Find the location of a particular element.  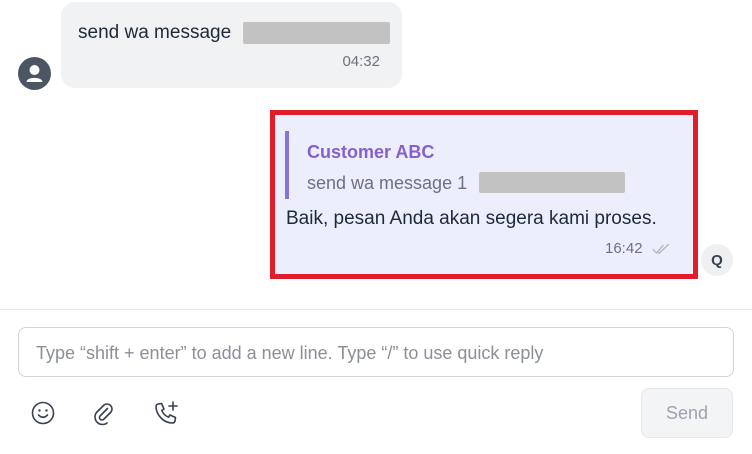

emoji-button is located at coordinates (43, 413).